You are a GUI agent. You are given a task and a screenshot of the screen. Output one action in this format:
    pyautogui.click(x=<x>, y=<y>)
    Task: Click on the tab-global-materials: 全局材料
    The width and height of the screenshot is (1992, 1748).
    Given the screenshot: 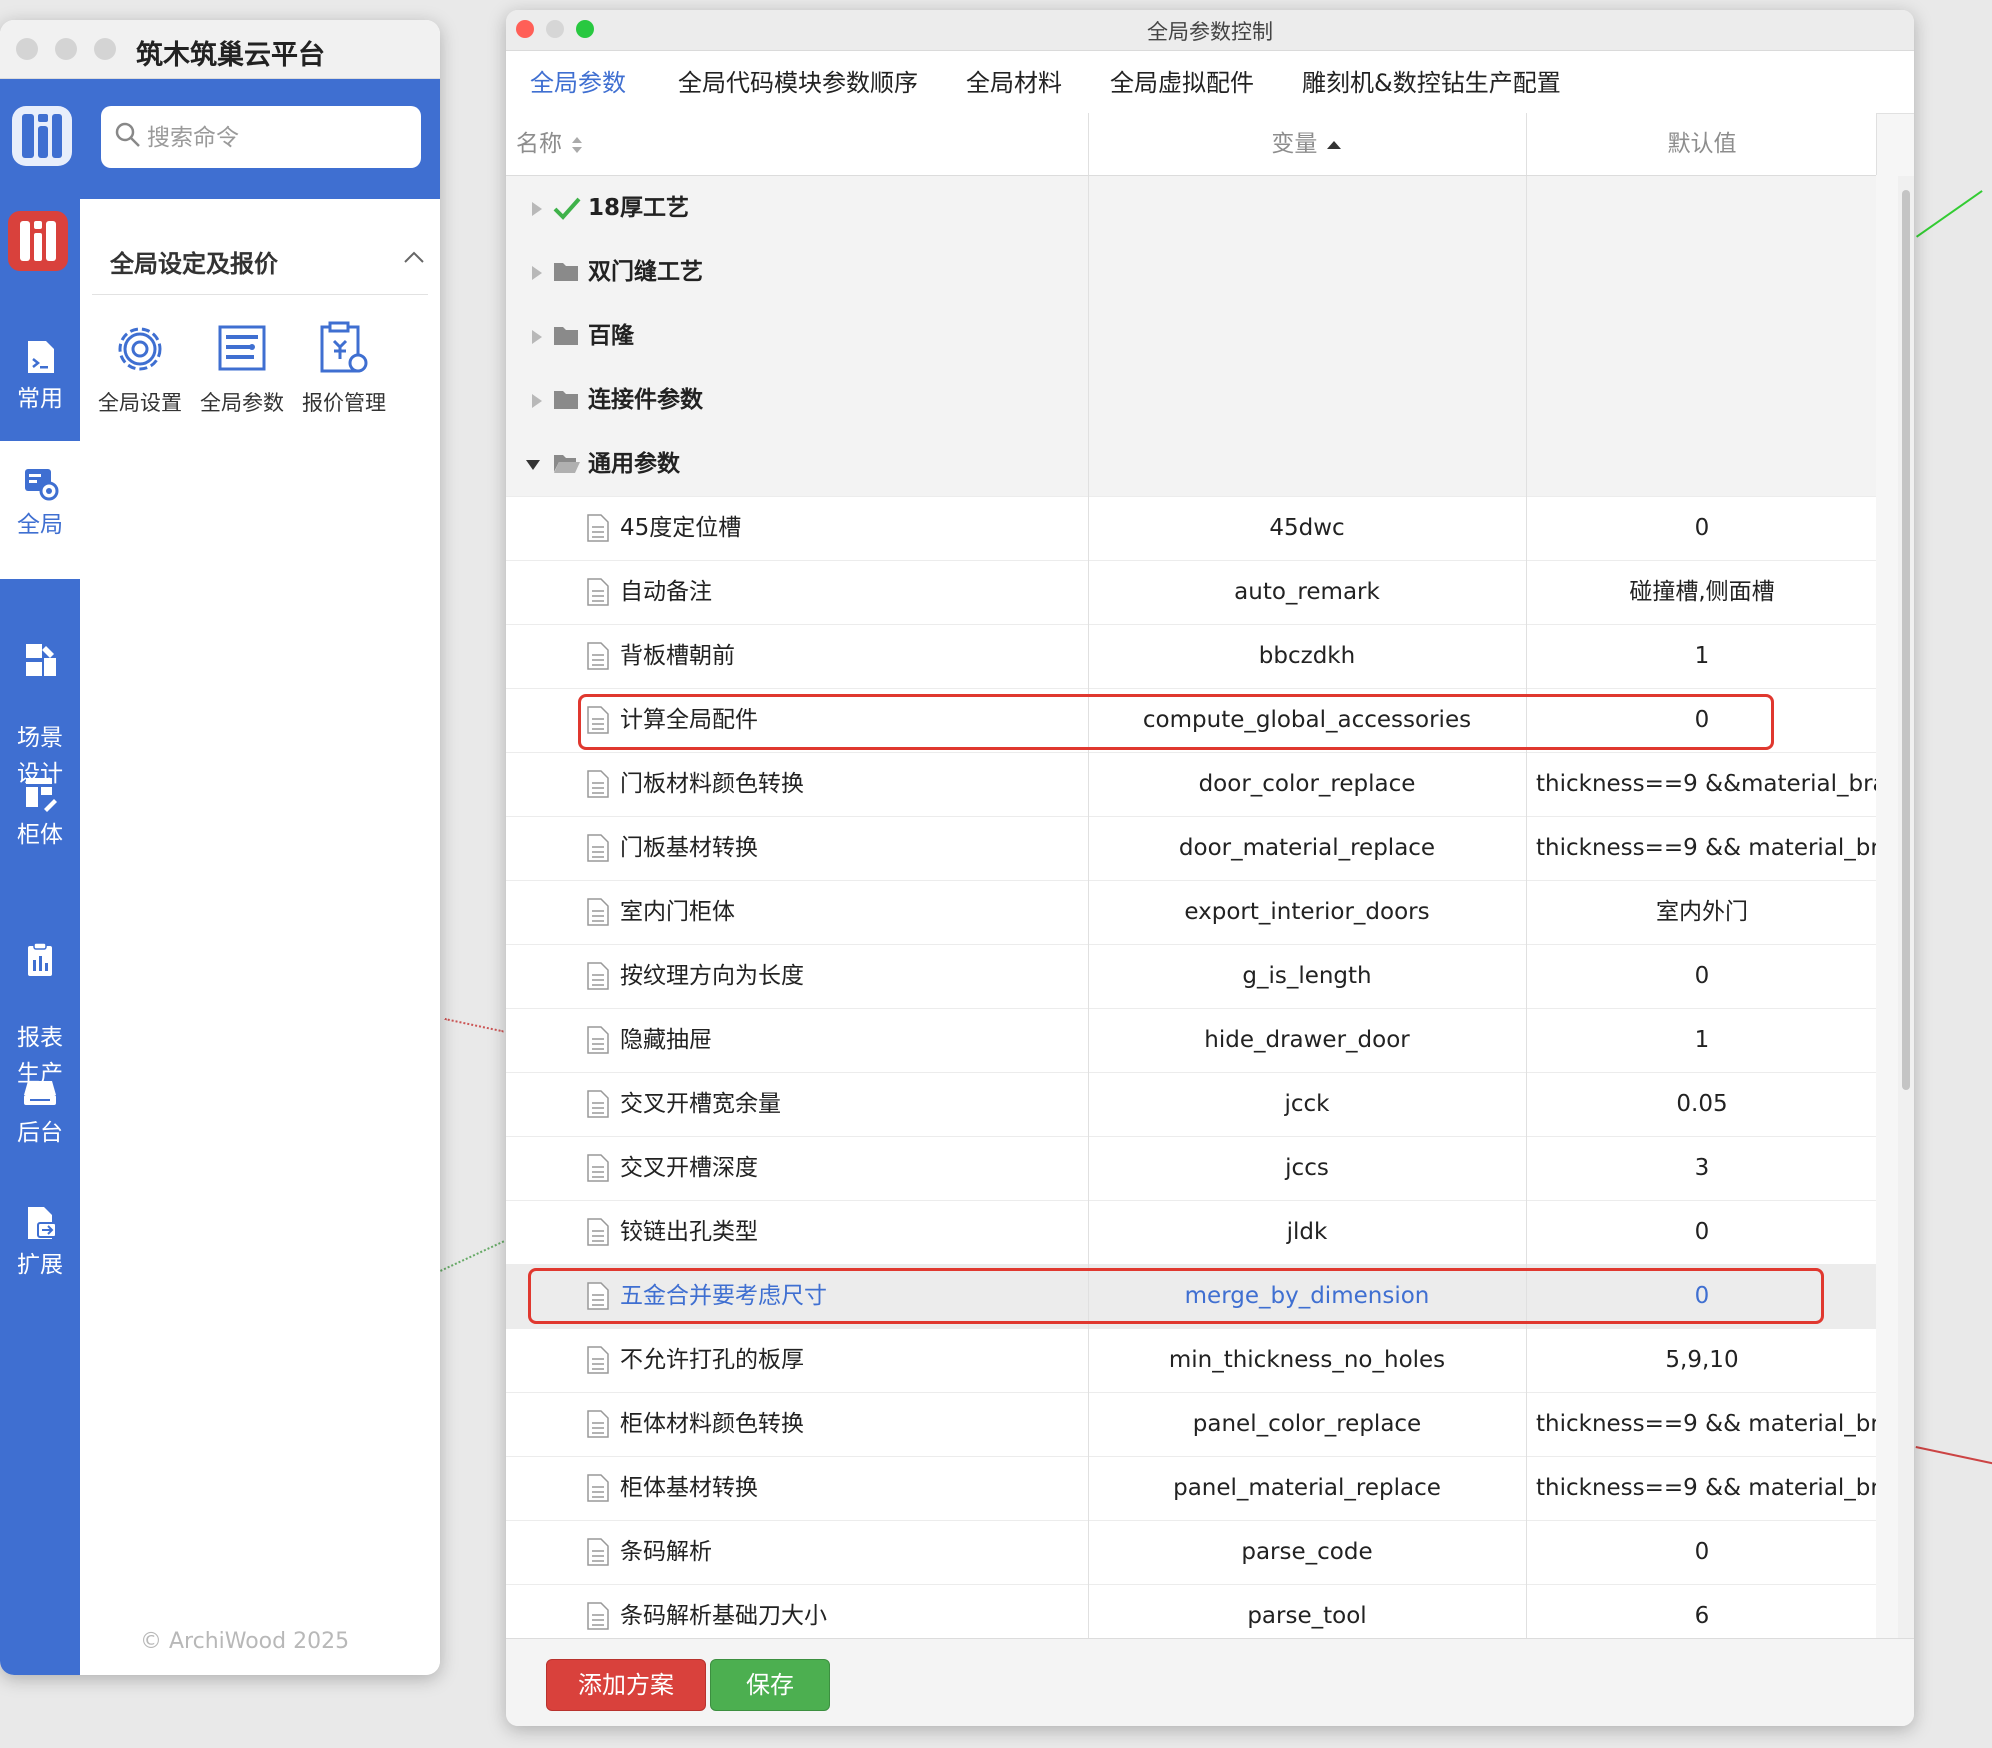 What is the action you would take?
    pyautogui.click(x=1014, y=88)
    